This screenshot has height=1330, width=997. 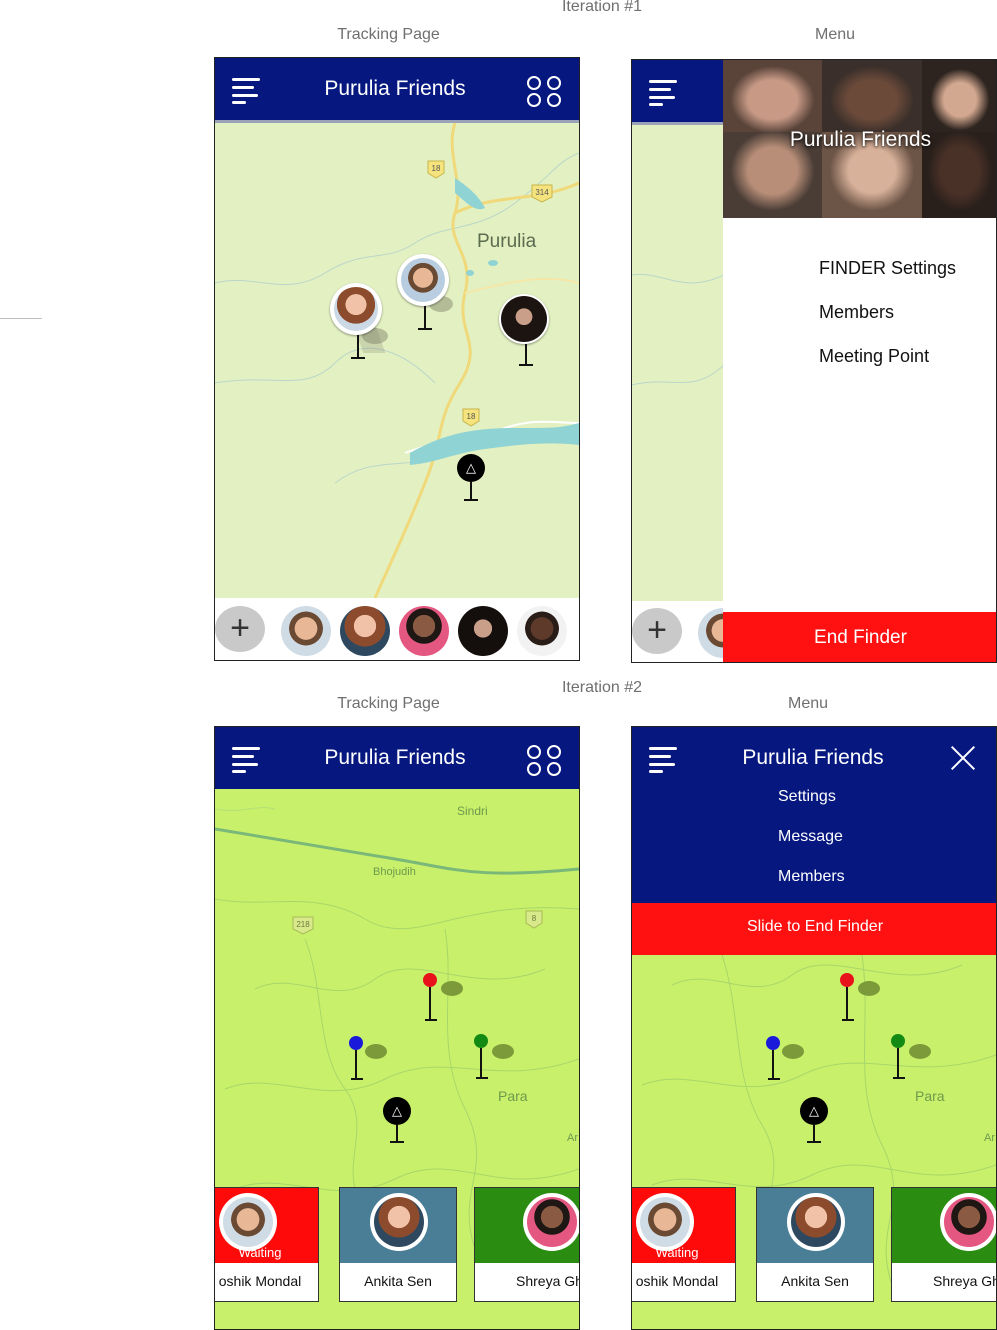 What do you see at coordinates (887, 268) in the screenshot?
I see `menu-item-finder-settings: FINDER Settings` at bounding box center [887, 268].